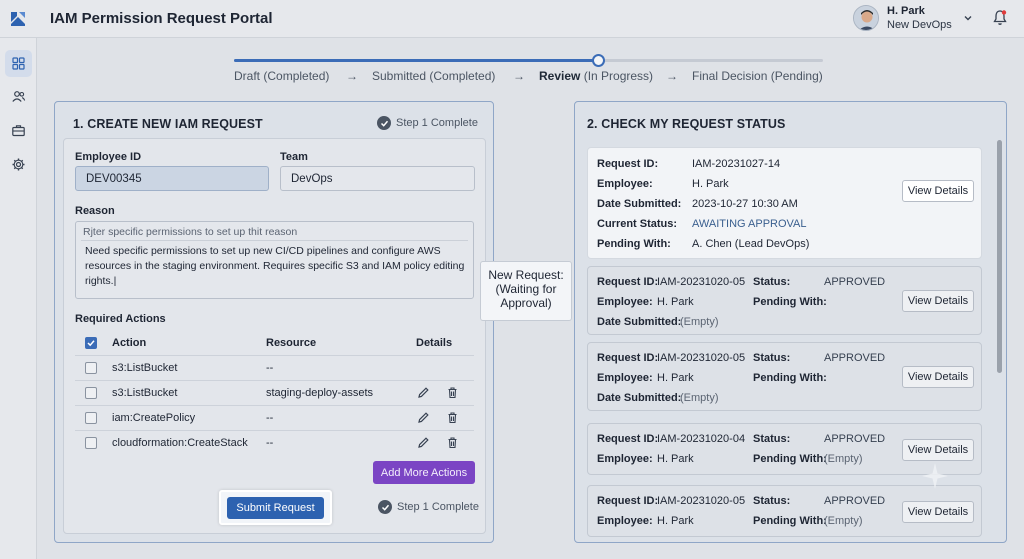  Describe the element at coordinates (168, 124) in the screenshot. I see `create-panel-title: 1. CREATE NEW IAM REQUEST` at that location.